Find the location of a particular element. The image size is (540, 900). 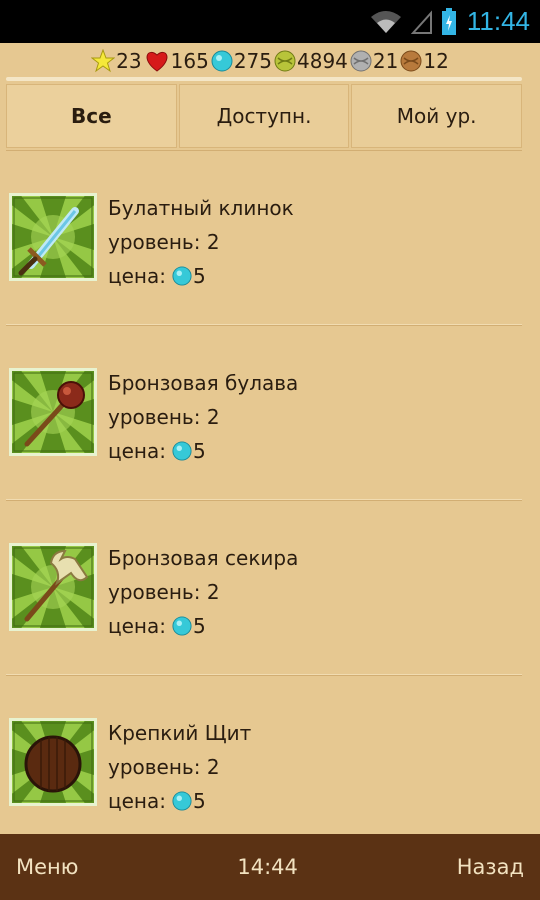

resource-health: 165 is located at coordinates (176, 61).